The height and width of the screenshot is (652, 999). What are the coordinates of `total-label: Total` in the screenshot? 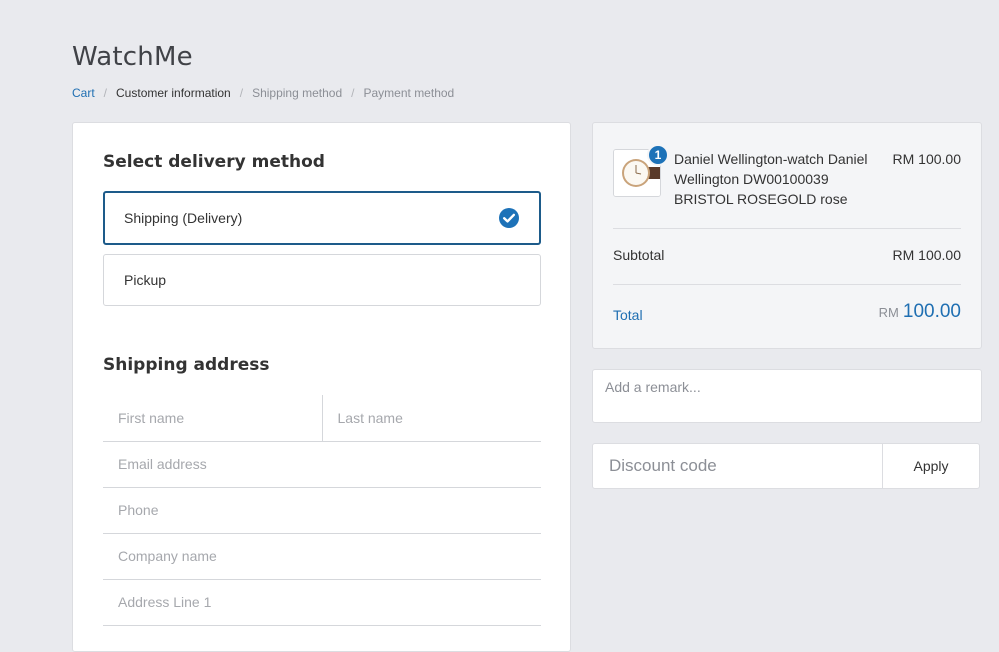 It's located at (628, 315).